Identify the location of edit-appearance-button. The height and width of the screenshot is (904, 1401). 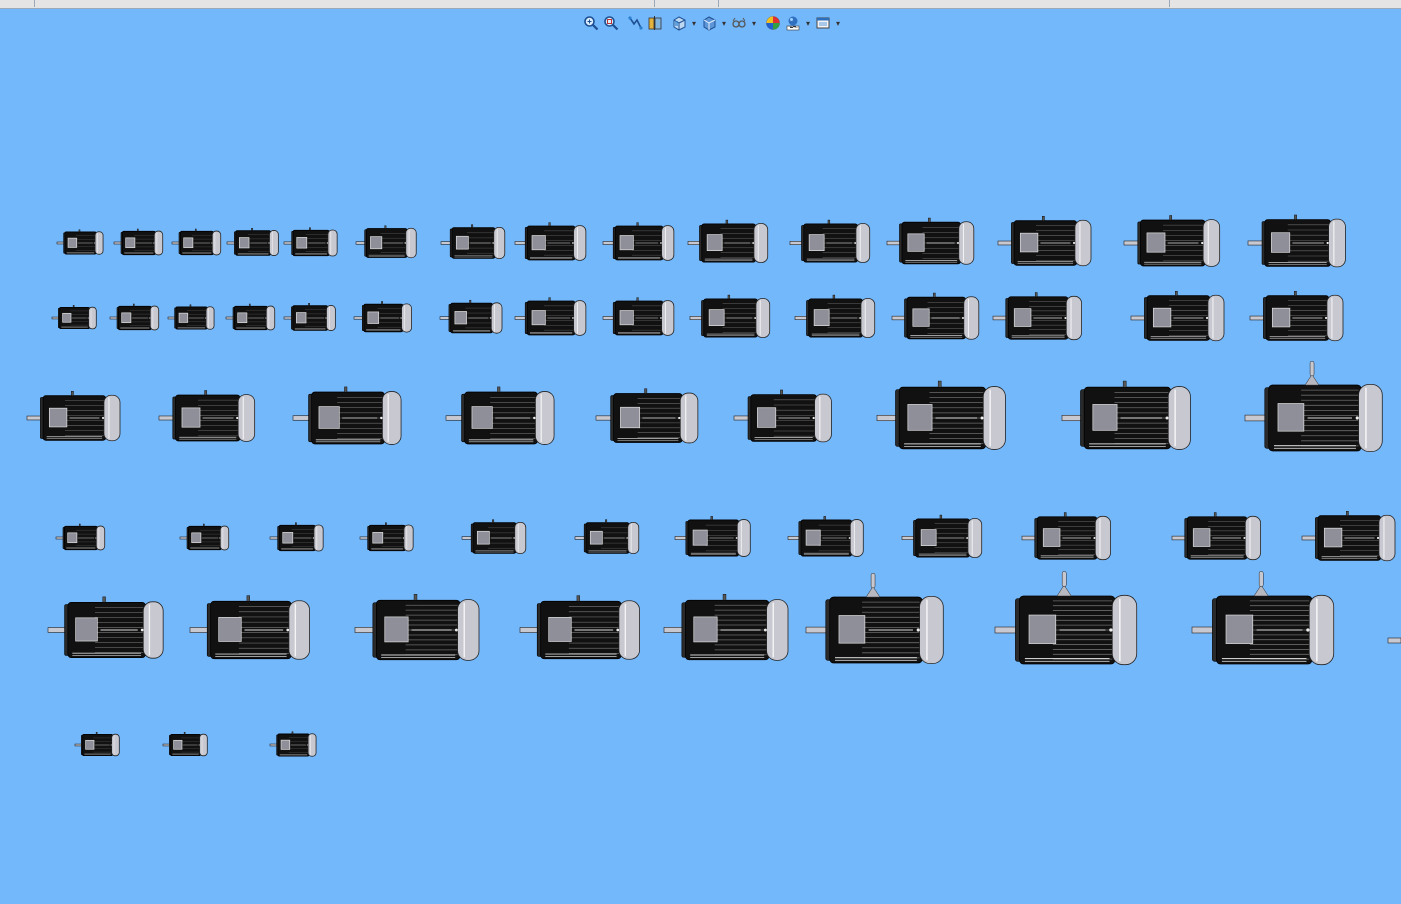
(773, 23).